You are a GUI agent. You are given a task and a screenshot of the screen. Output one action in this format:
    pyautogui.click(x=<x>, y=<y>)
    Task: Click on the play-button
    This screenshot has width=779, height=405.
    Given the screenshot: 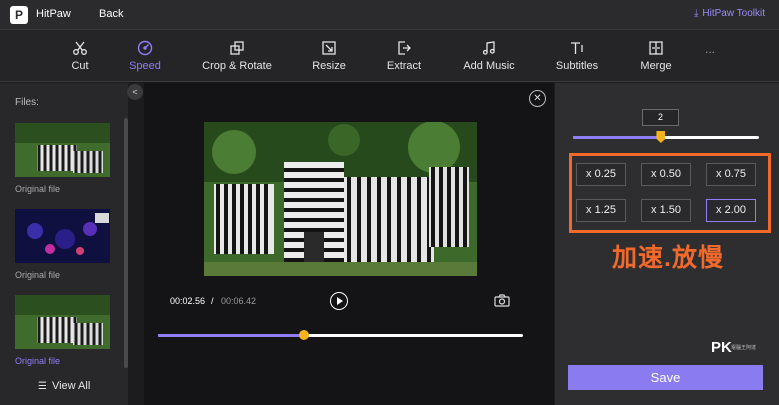 What is the action you would take?
    pyautogui.click(x=339, y=301)
    